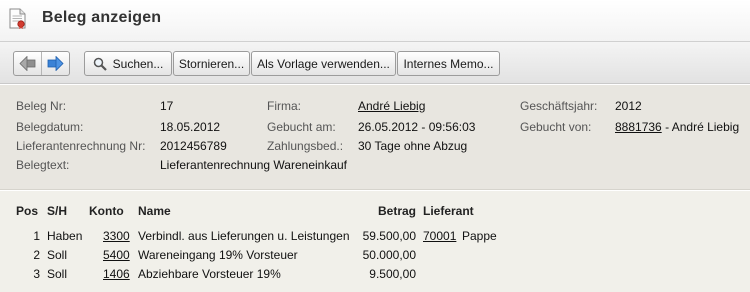 This screenshot has height=292, width=750. Describe the element at coordinates (556, 127) in the screenshot. I see `gebucht-von-label: Gebucht von:` at that location.